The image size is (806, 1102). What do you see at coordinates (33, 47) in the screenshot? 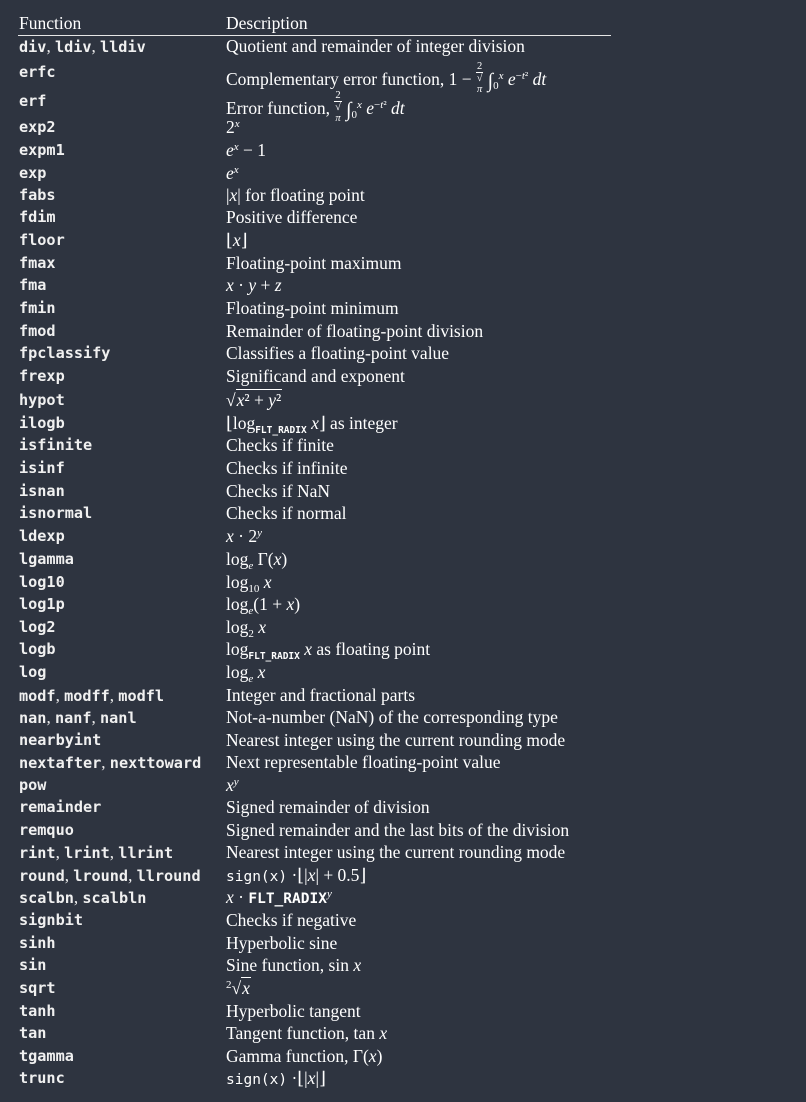
I see `function-identifier: div` at bounding box center [33, 47].